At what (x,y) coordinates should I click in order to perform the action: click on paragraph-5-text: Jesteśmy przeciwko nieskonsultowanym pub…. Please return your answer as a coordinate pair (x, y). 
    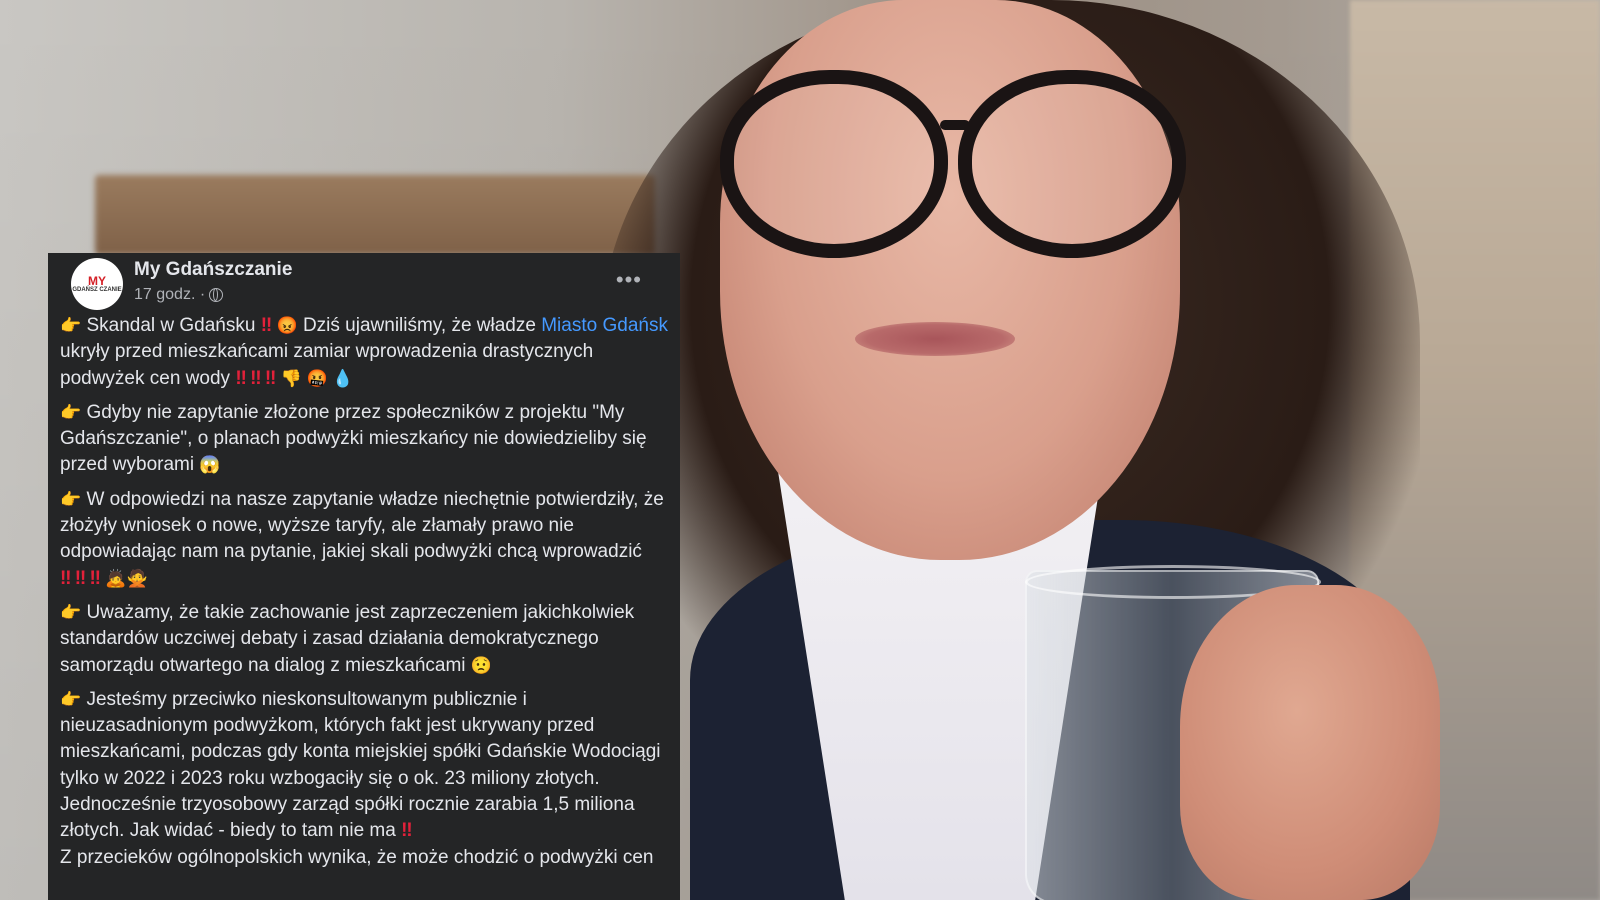
    Looking at the image, I should click on (360, 765).